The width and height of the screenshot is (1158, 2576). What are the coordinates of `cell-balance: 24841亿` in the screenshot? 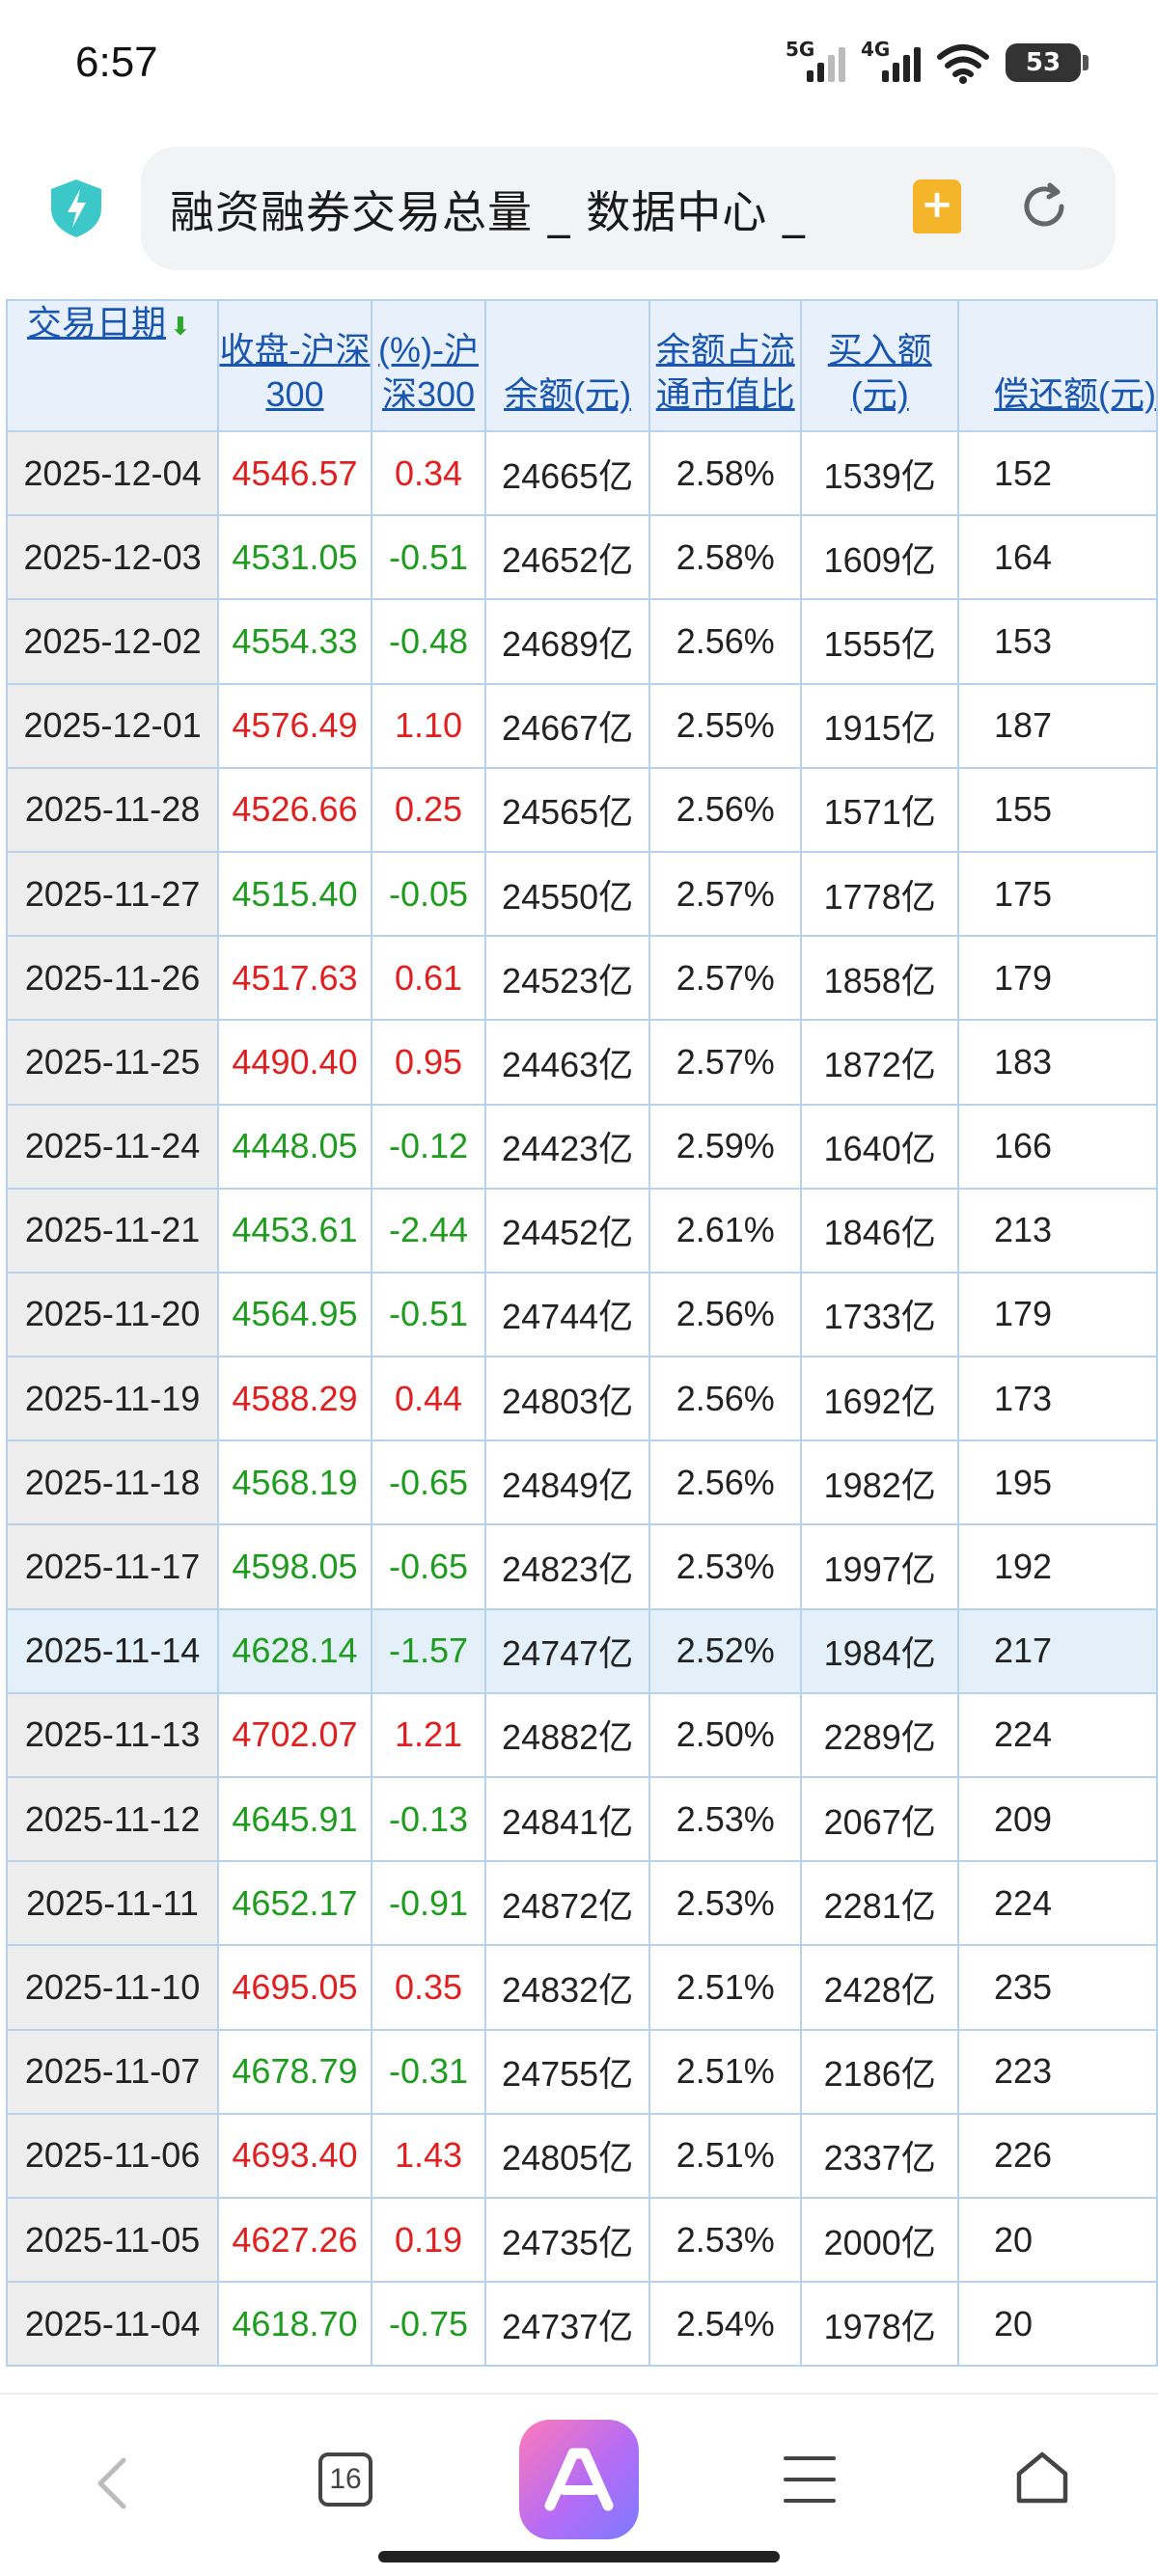 It's located at (567, 1819).